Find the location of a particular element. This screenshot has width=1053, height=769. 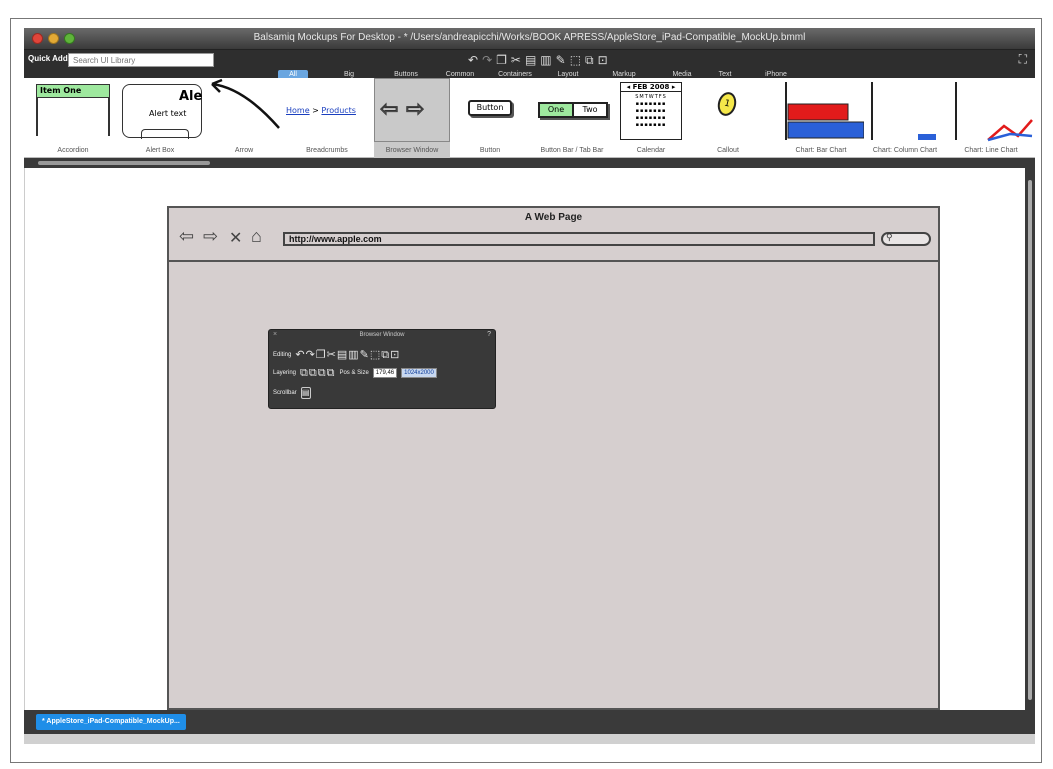

position-field: 179,46 is located at coordinates (385, 373).